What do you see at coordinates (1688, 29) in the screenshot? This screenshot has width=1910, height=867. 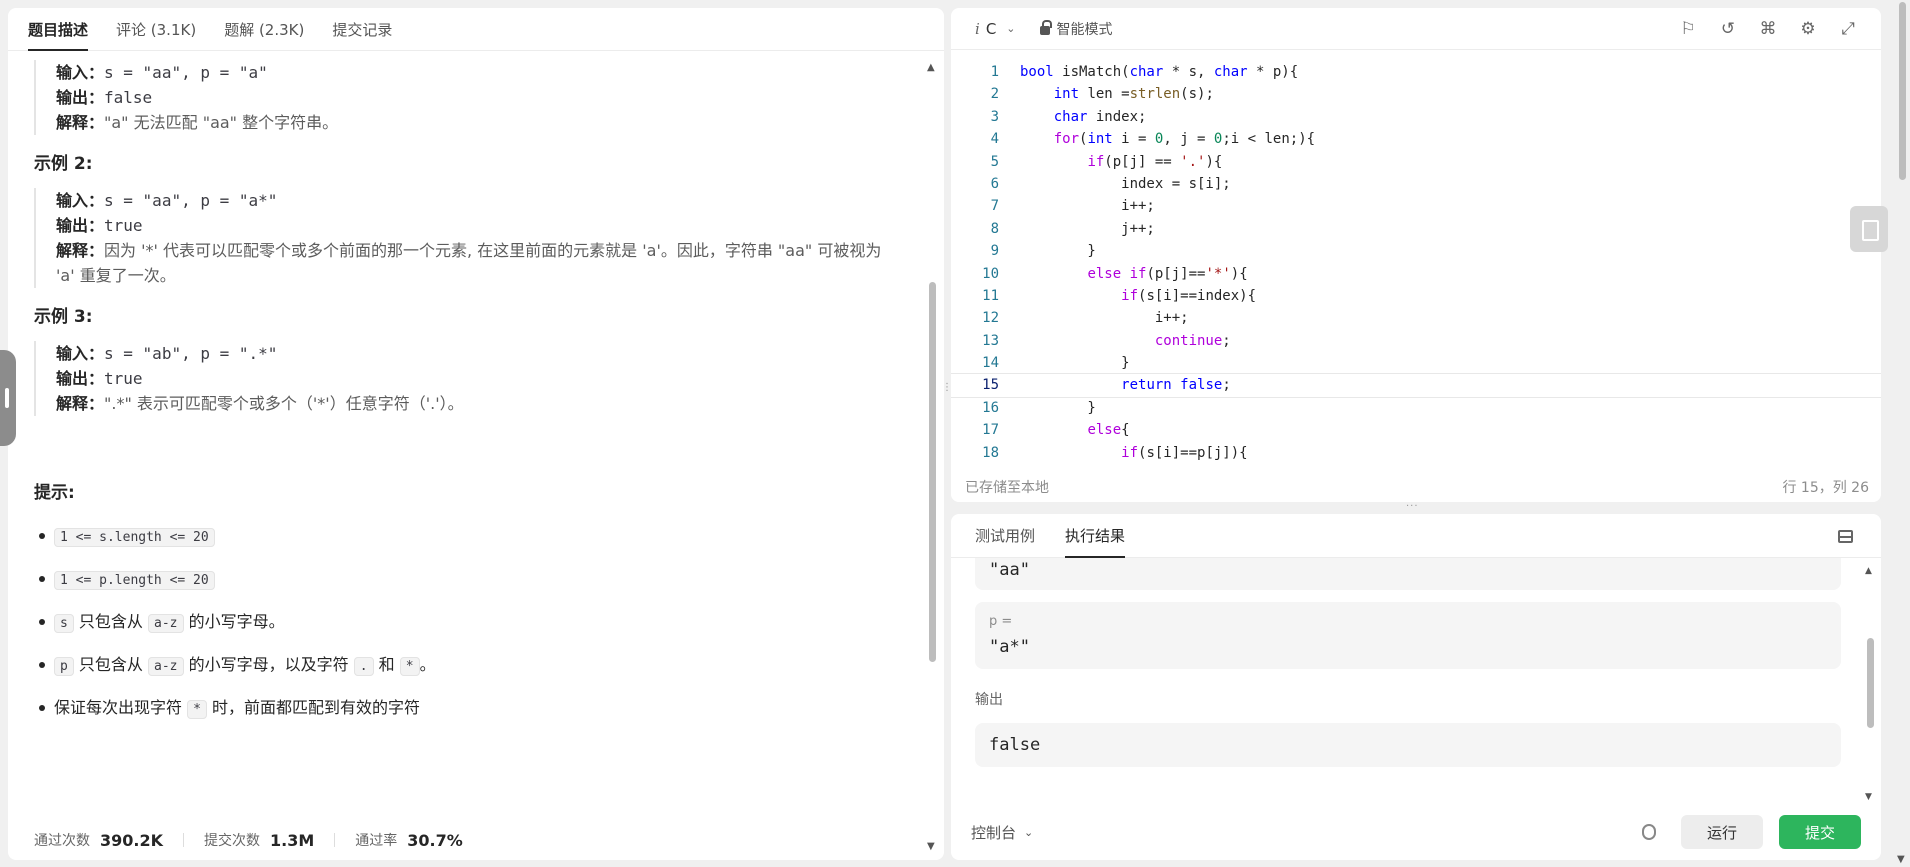 I see `bookmark-icon: ⚐` at bounding box center [1688, 29].